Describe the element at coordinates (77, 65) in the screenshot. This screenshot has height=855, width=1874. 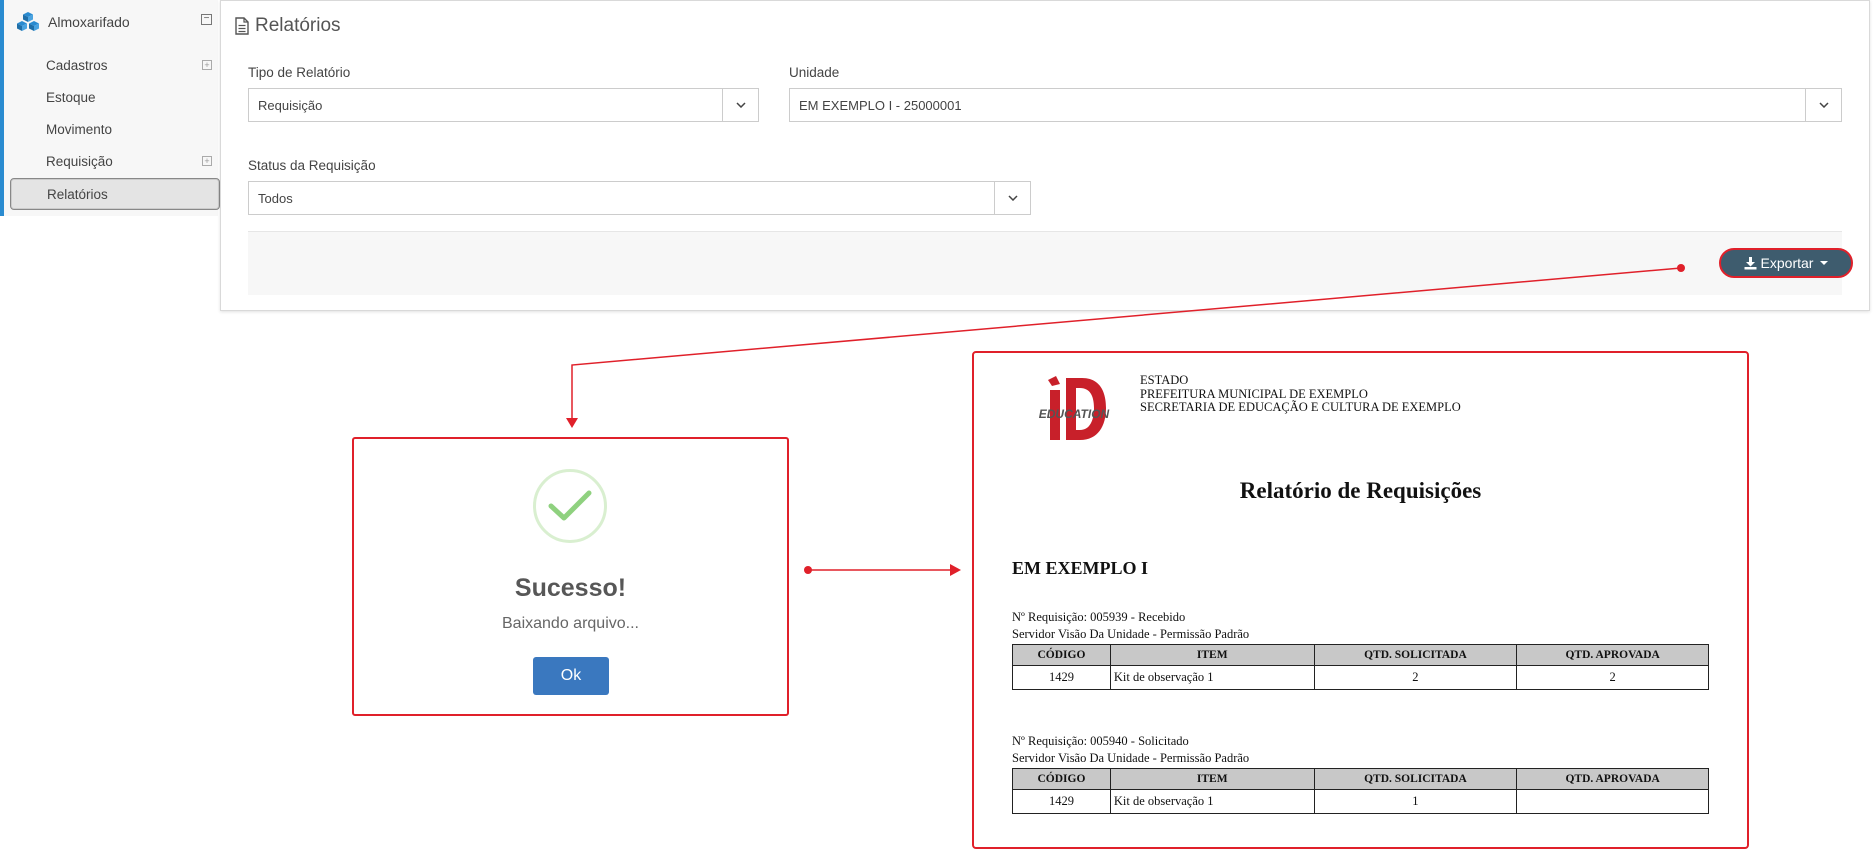
I see `sidebar-item-label: Cadastros` at that location.